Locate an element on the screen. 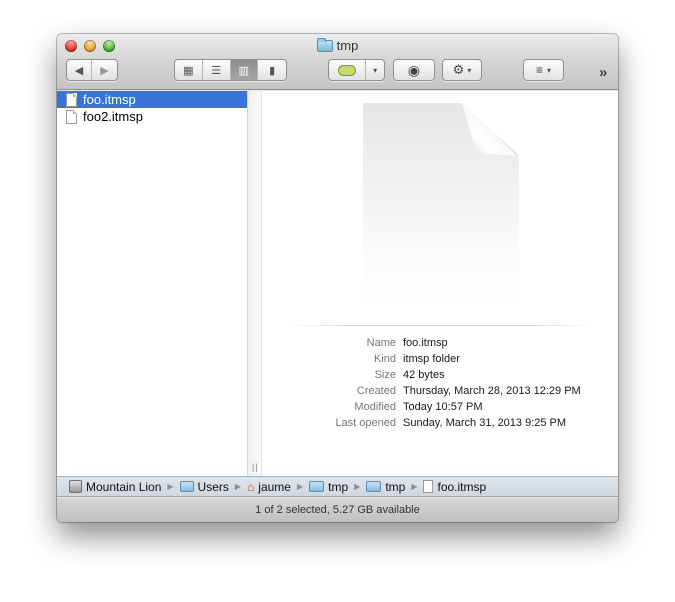 This screenshot has height=602, width=675. list-view-icon: ☰ is located at coordinates (216, 70).